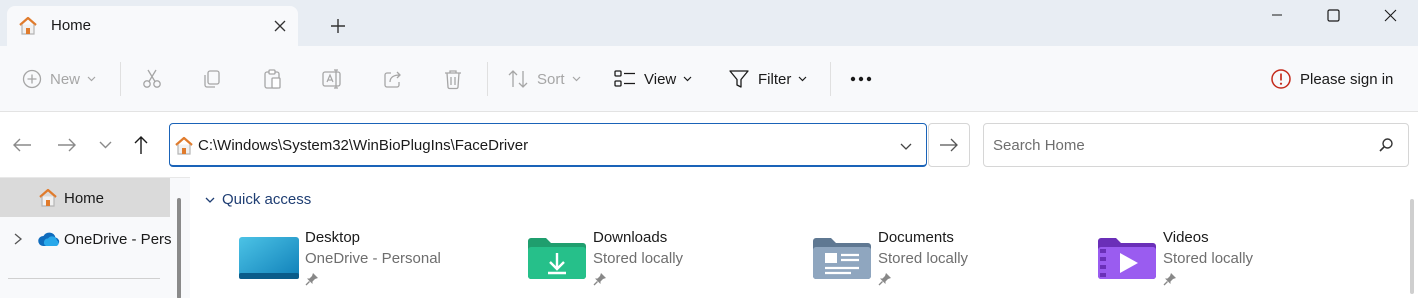 This screenshot has height=298, width=1418. What do you see at coordinates (269, 258) in the screenshot?
I see `desktop-folder-icon` at bounding box center [269, 258].